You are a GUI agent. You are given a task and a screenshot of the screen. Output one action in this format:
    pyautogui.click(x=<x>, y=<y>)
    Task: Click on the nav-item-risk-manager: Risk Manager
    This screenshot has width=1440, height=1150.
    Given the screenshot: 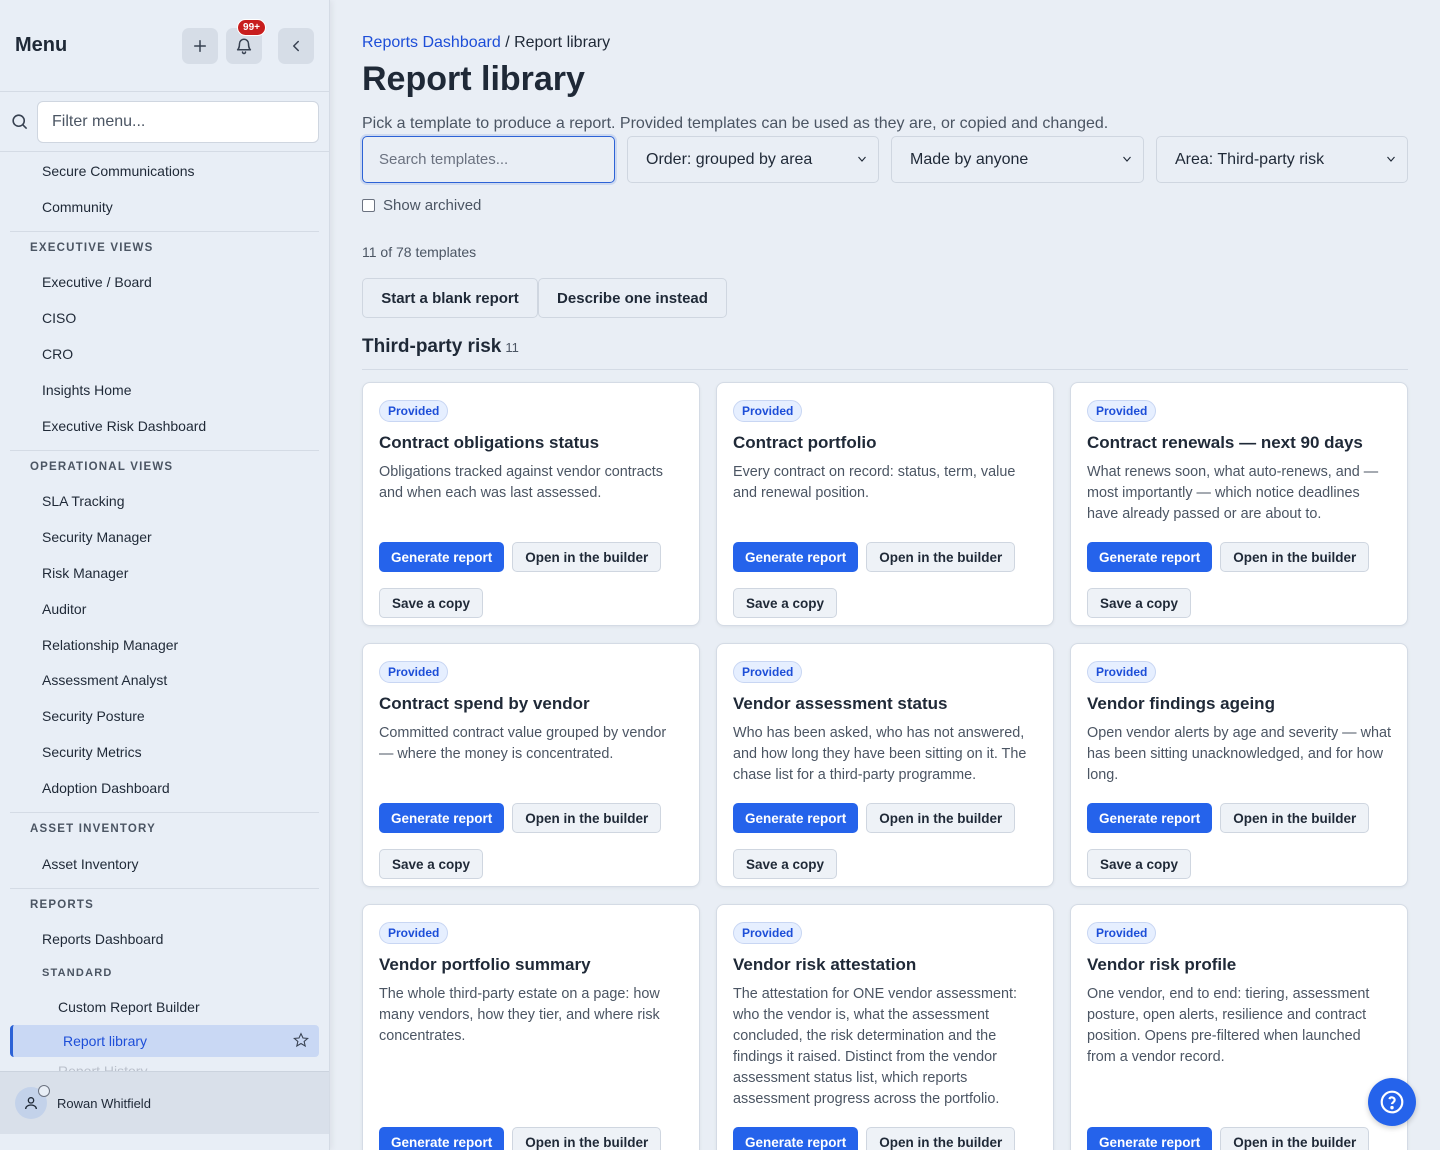 What is the action you would take?
    pyautogui.click(x=164, y=573)
    